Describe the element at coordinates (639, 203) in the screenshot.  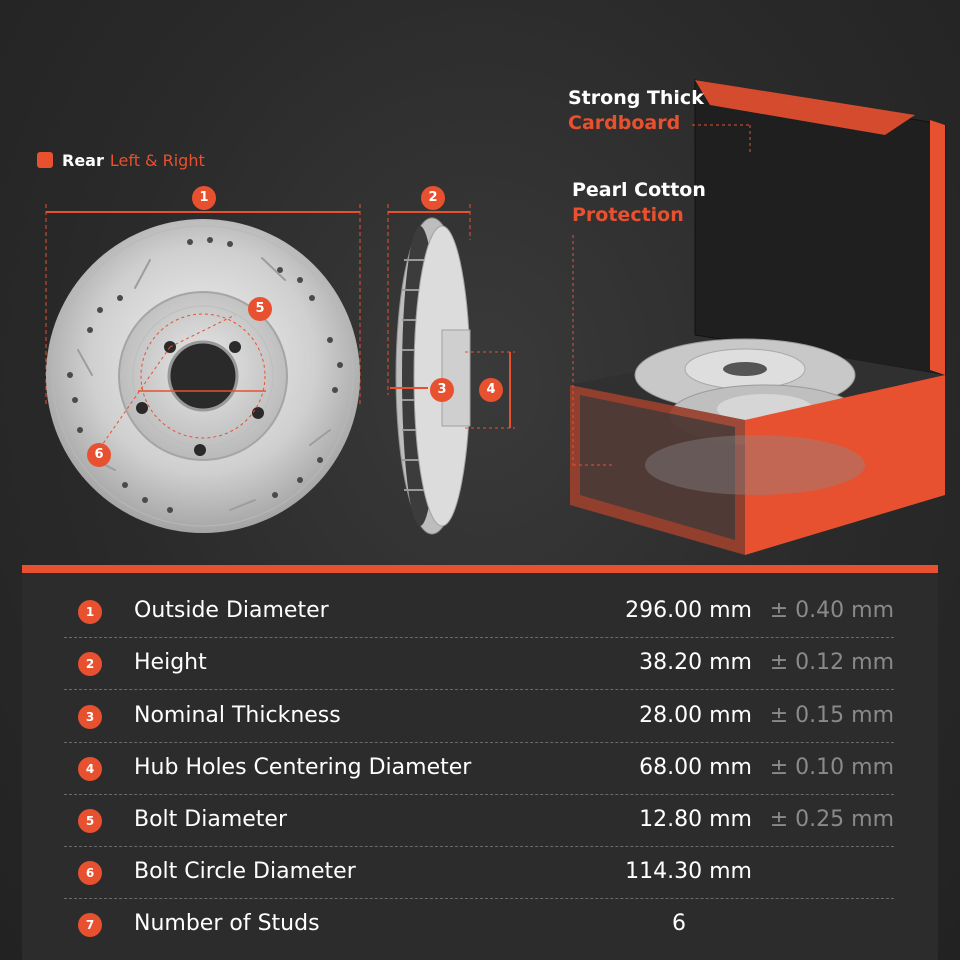
I see `callout-pearl-cotton: Pearl Cotton Protection` at that location.